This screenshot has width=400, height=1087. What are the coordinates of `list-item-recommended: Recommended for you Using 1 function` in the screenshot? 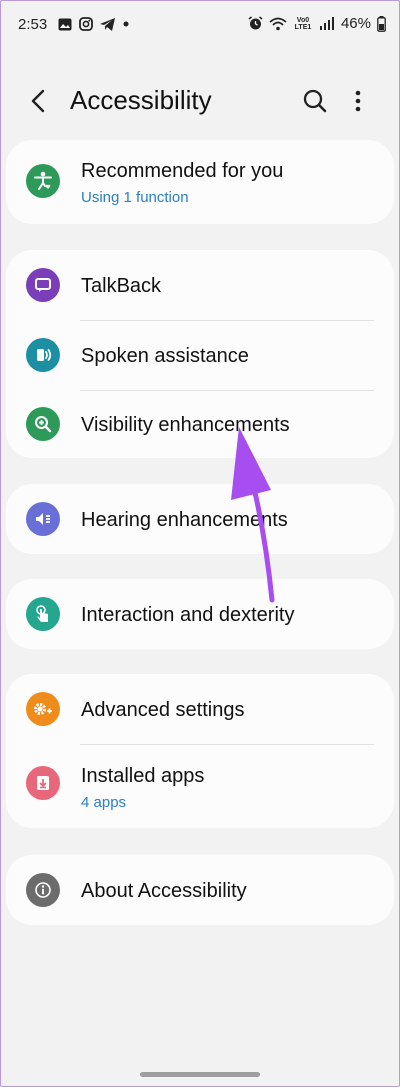 It's located at (200, 182).